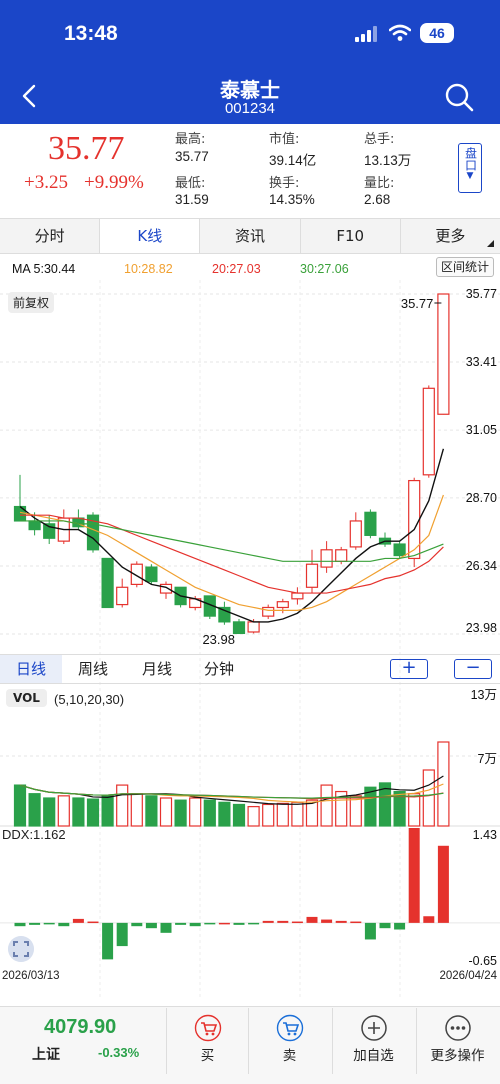  I want to click on stock-code: 001234, so click(250, 108).